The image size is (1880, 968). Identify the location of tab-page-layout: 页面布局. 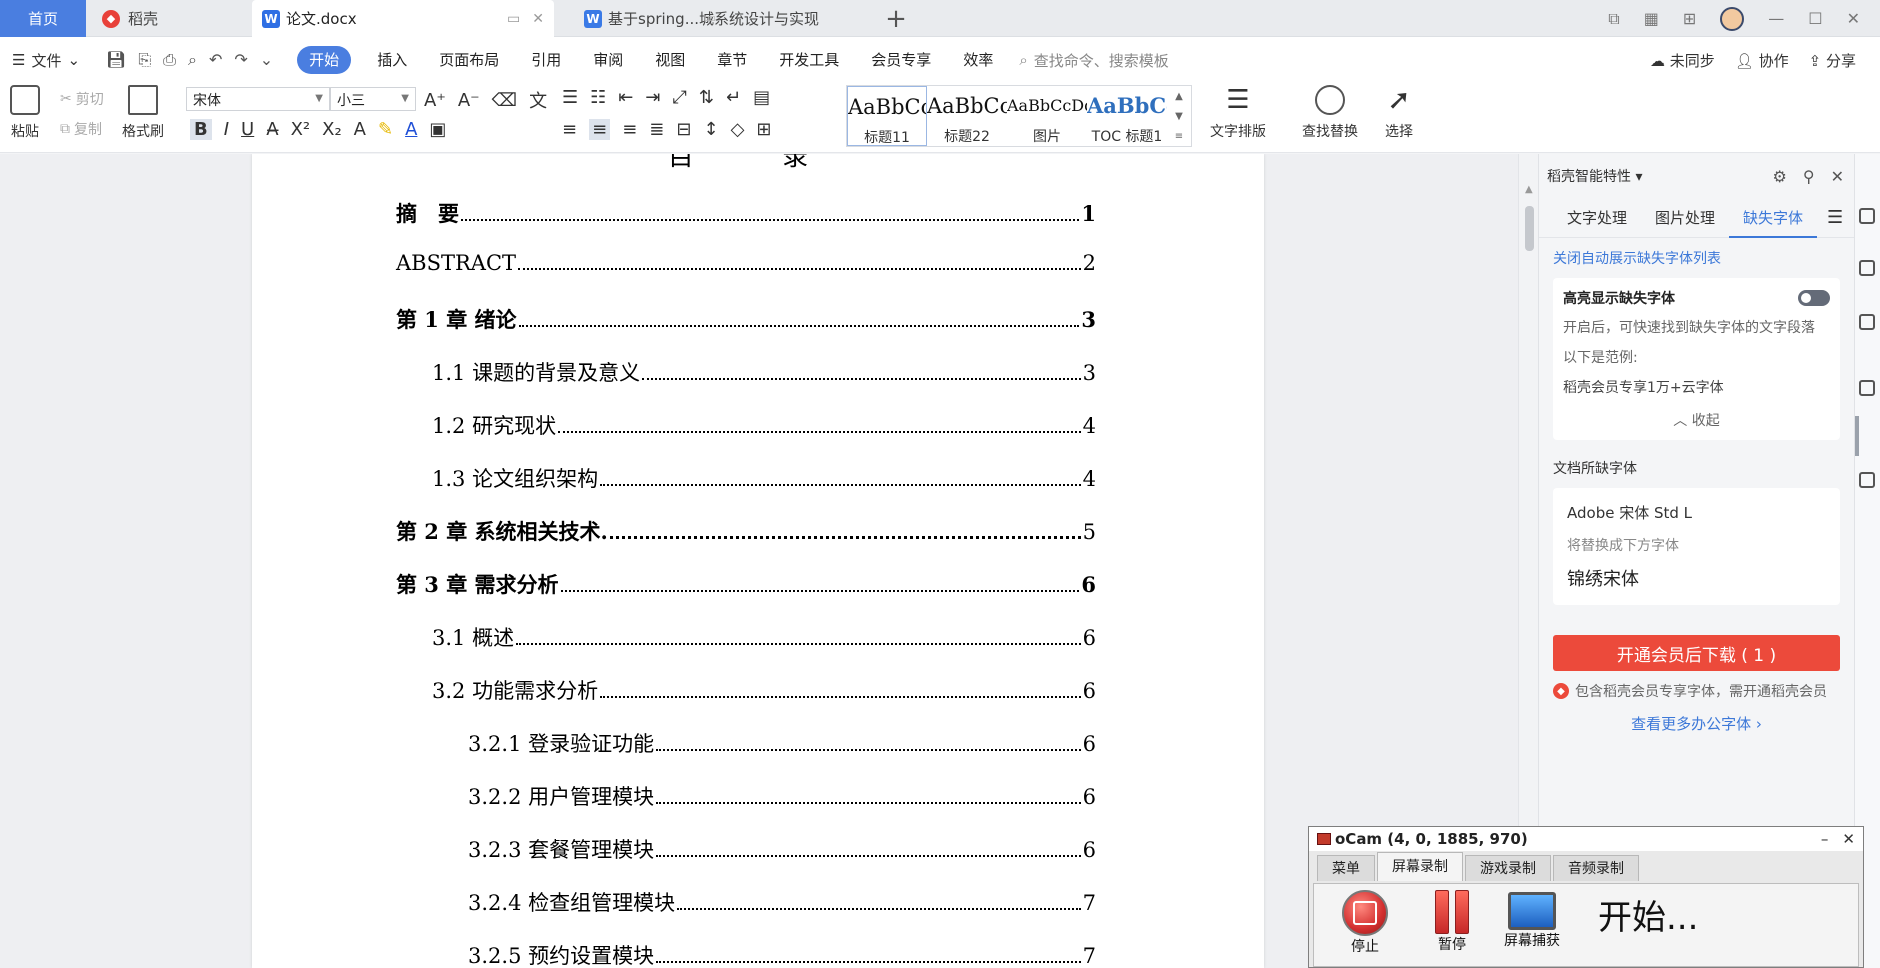
(469, 60).